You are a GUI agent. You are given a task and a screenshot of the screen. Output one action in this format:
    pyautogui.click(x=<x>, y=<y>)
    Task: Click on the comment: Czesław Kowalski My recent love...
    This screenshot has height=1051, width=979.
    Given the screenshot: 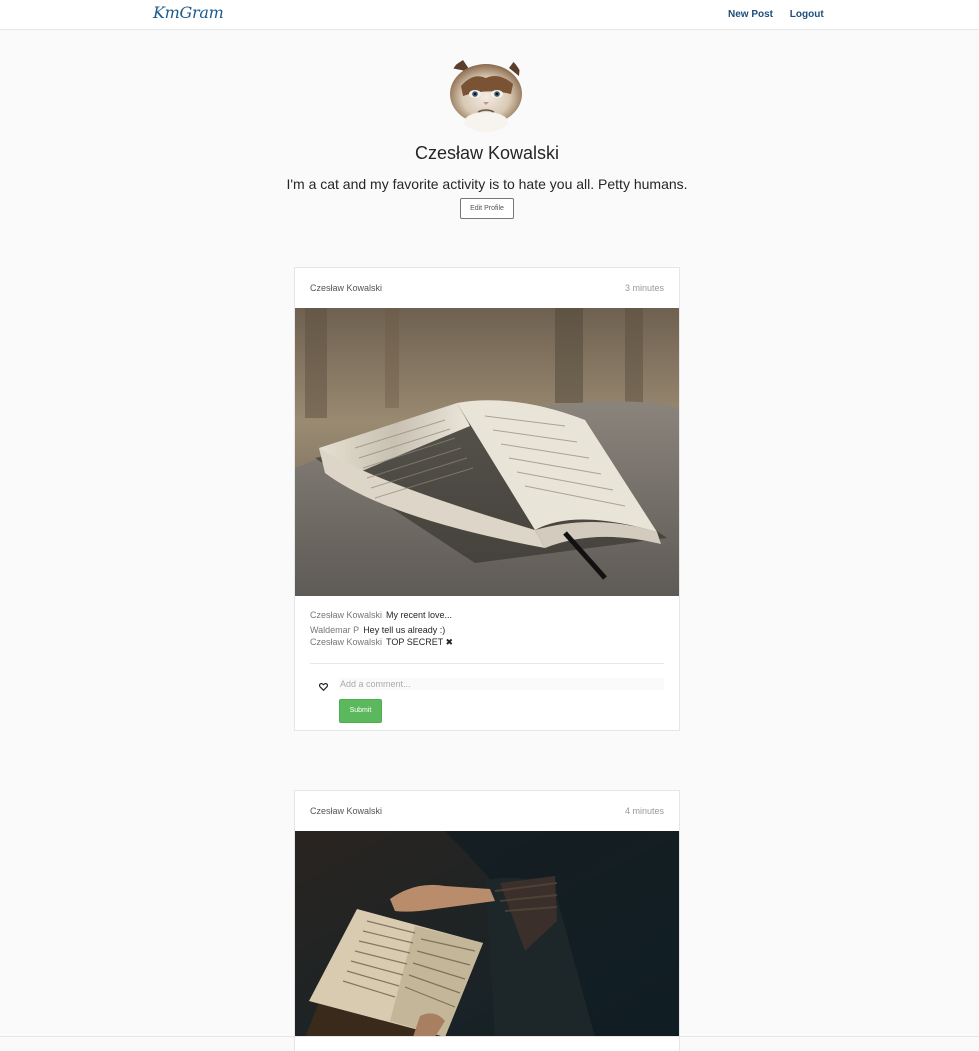 What is the action you would take?
    pyautogui.click(x=487, y=615)
    